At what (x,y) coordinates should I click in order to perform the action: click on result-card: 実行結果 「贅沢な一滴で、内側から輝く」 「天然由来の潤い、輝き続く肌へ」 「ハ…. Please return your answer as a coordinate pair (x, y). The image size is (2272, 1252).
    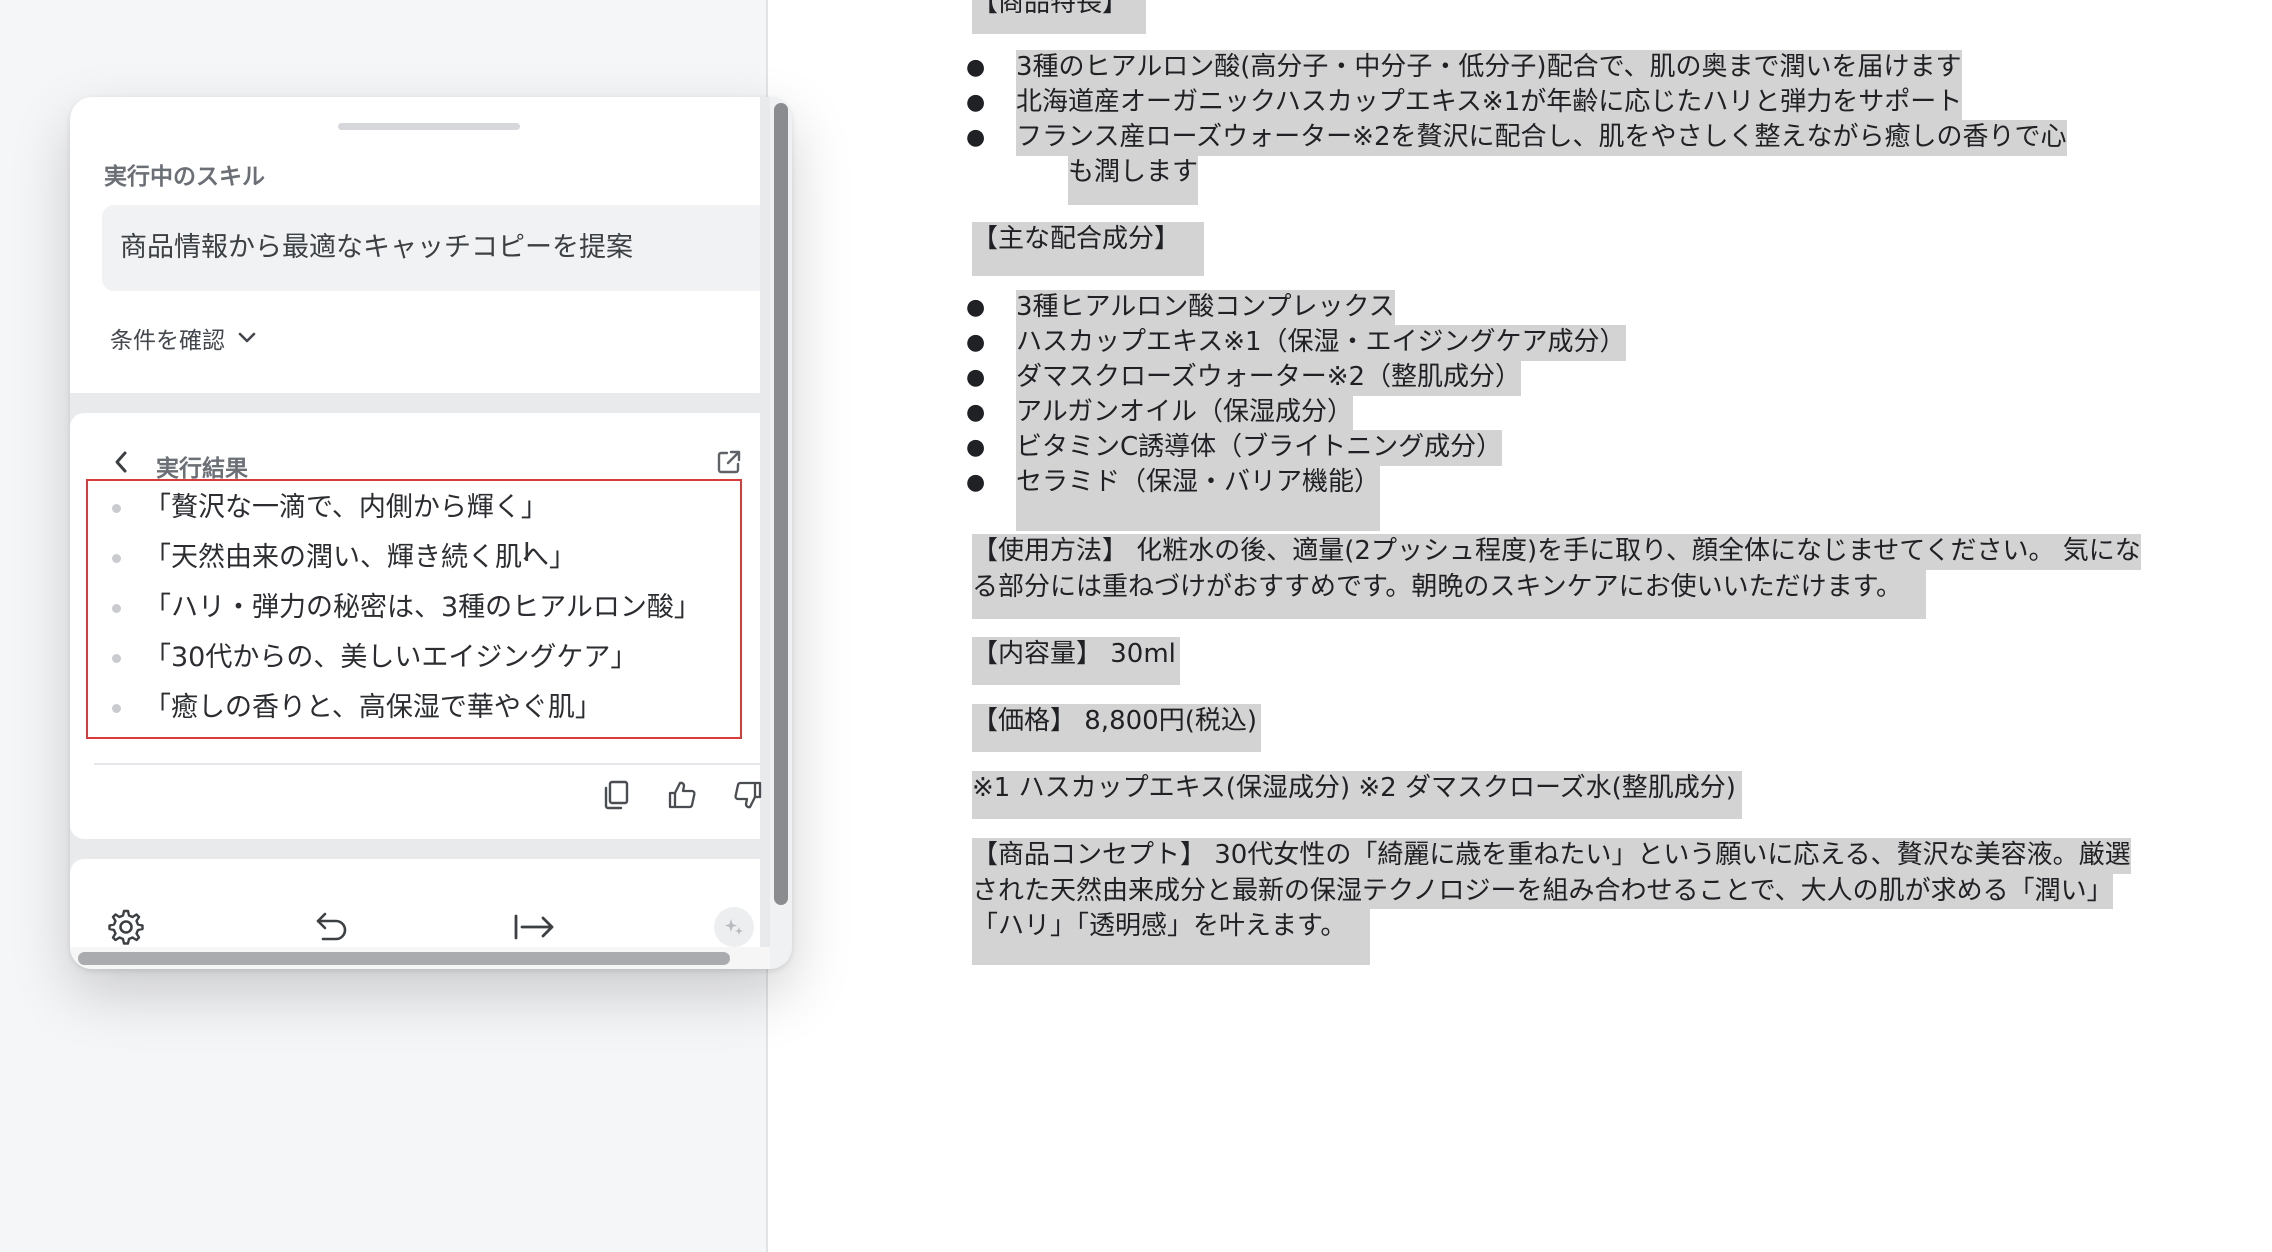
    Looking at the image, I should click on (431, 626).